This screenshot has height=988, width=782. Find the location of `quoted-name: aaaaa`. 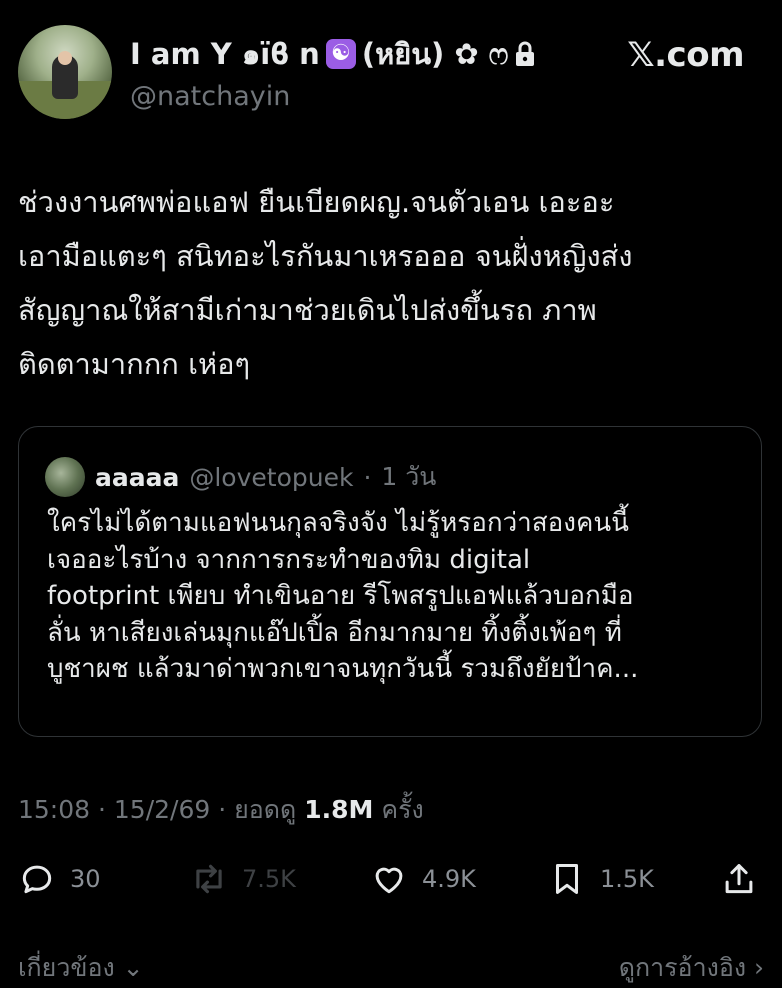

quoted-name: aaaaa is located at coordinates (137, 477).